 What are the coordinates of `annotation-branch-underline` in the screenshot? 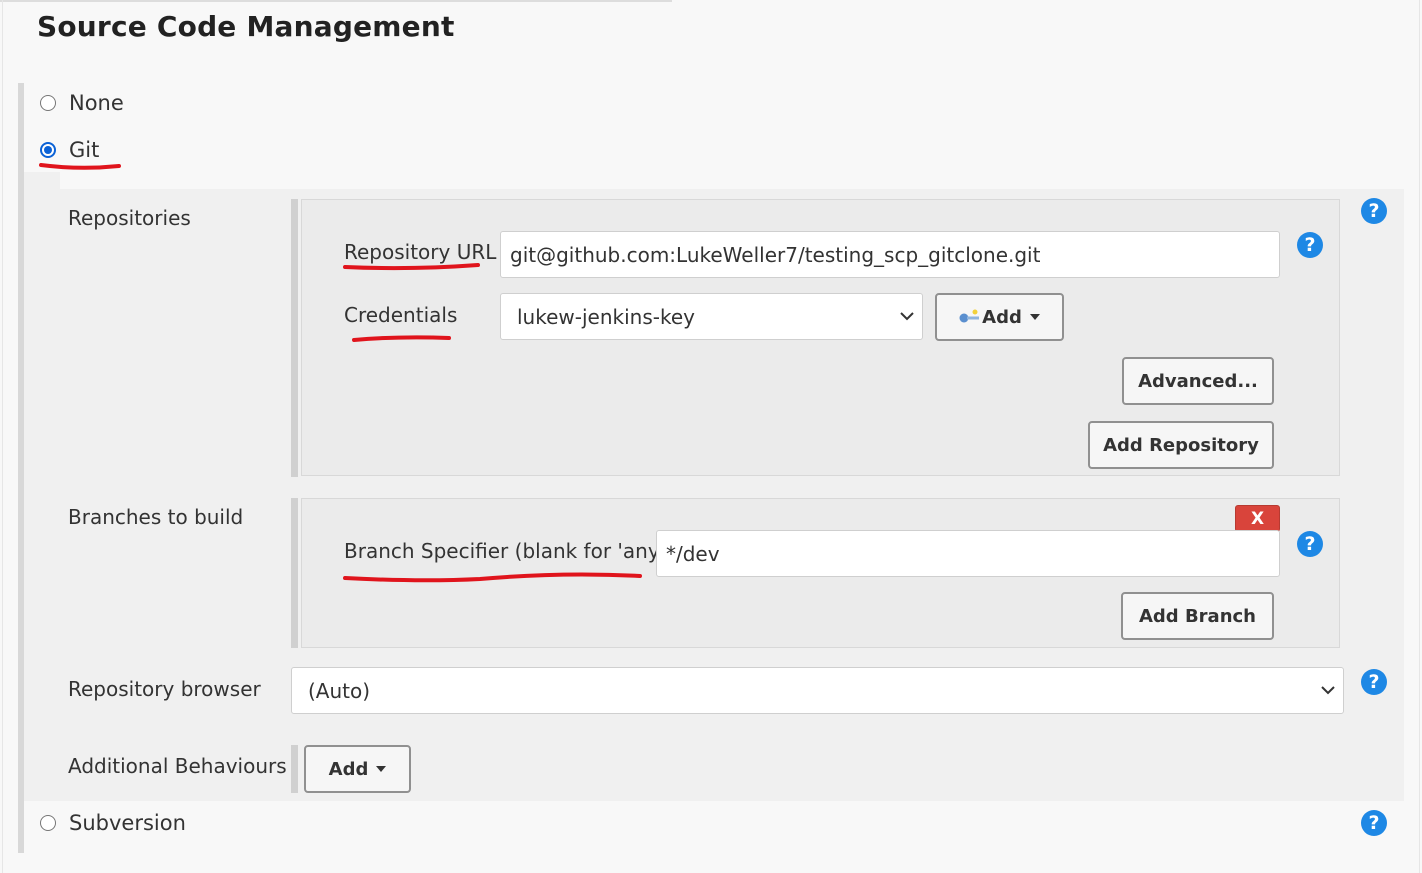 It's located at (492, 577).